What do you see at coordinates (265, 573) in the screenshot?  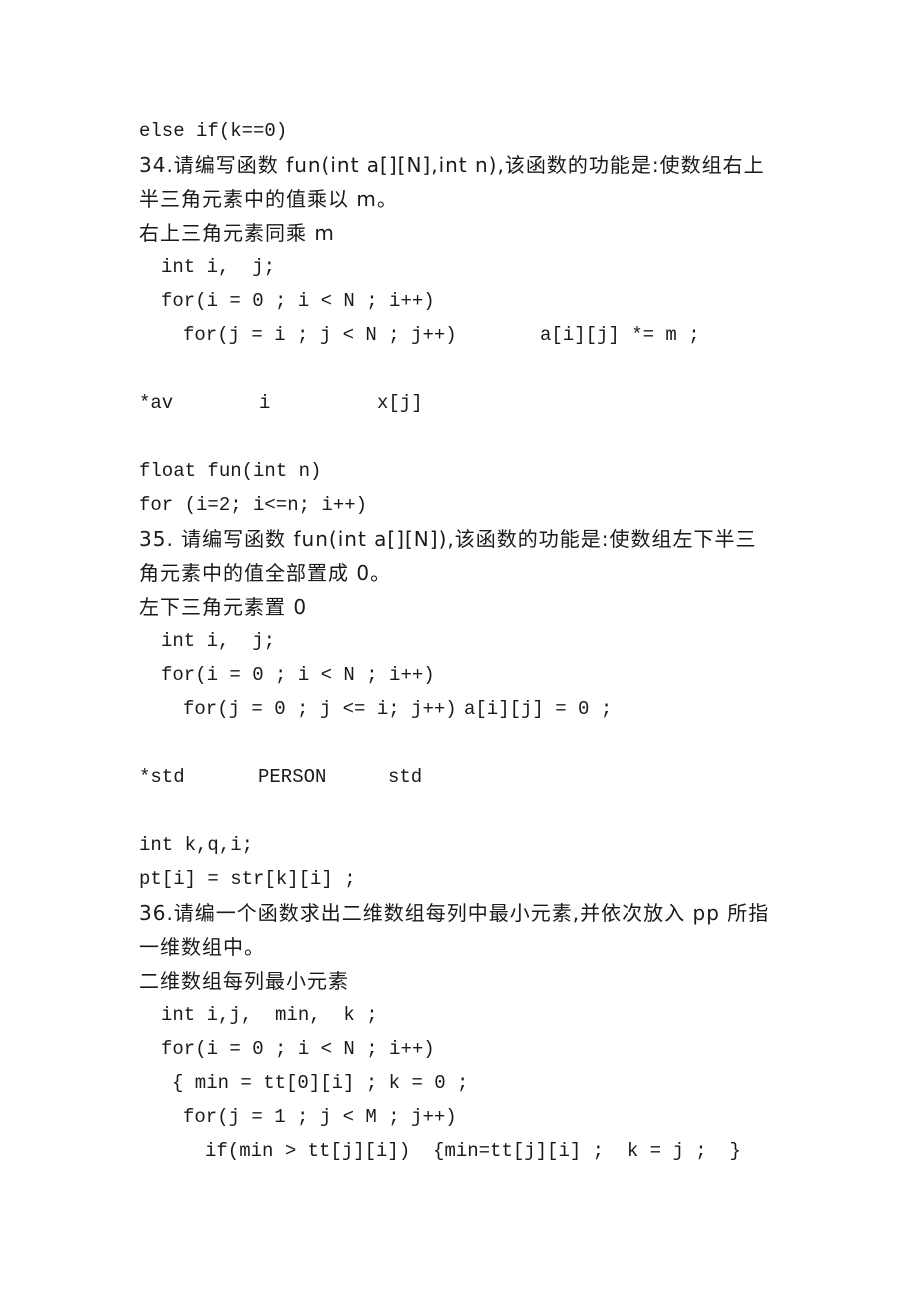 I see `question-35-line-2: 角元素中的值全部置成 0。` at bounding box center [265, 573].